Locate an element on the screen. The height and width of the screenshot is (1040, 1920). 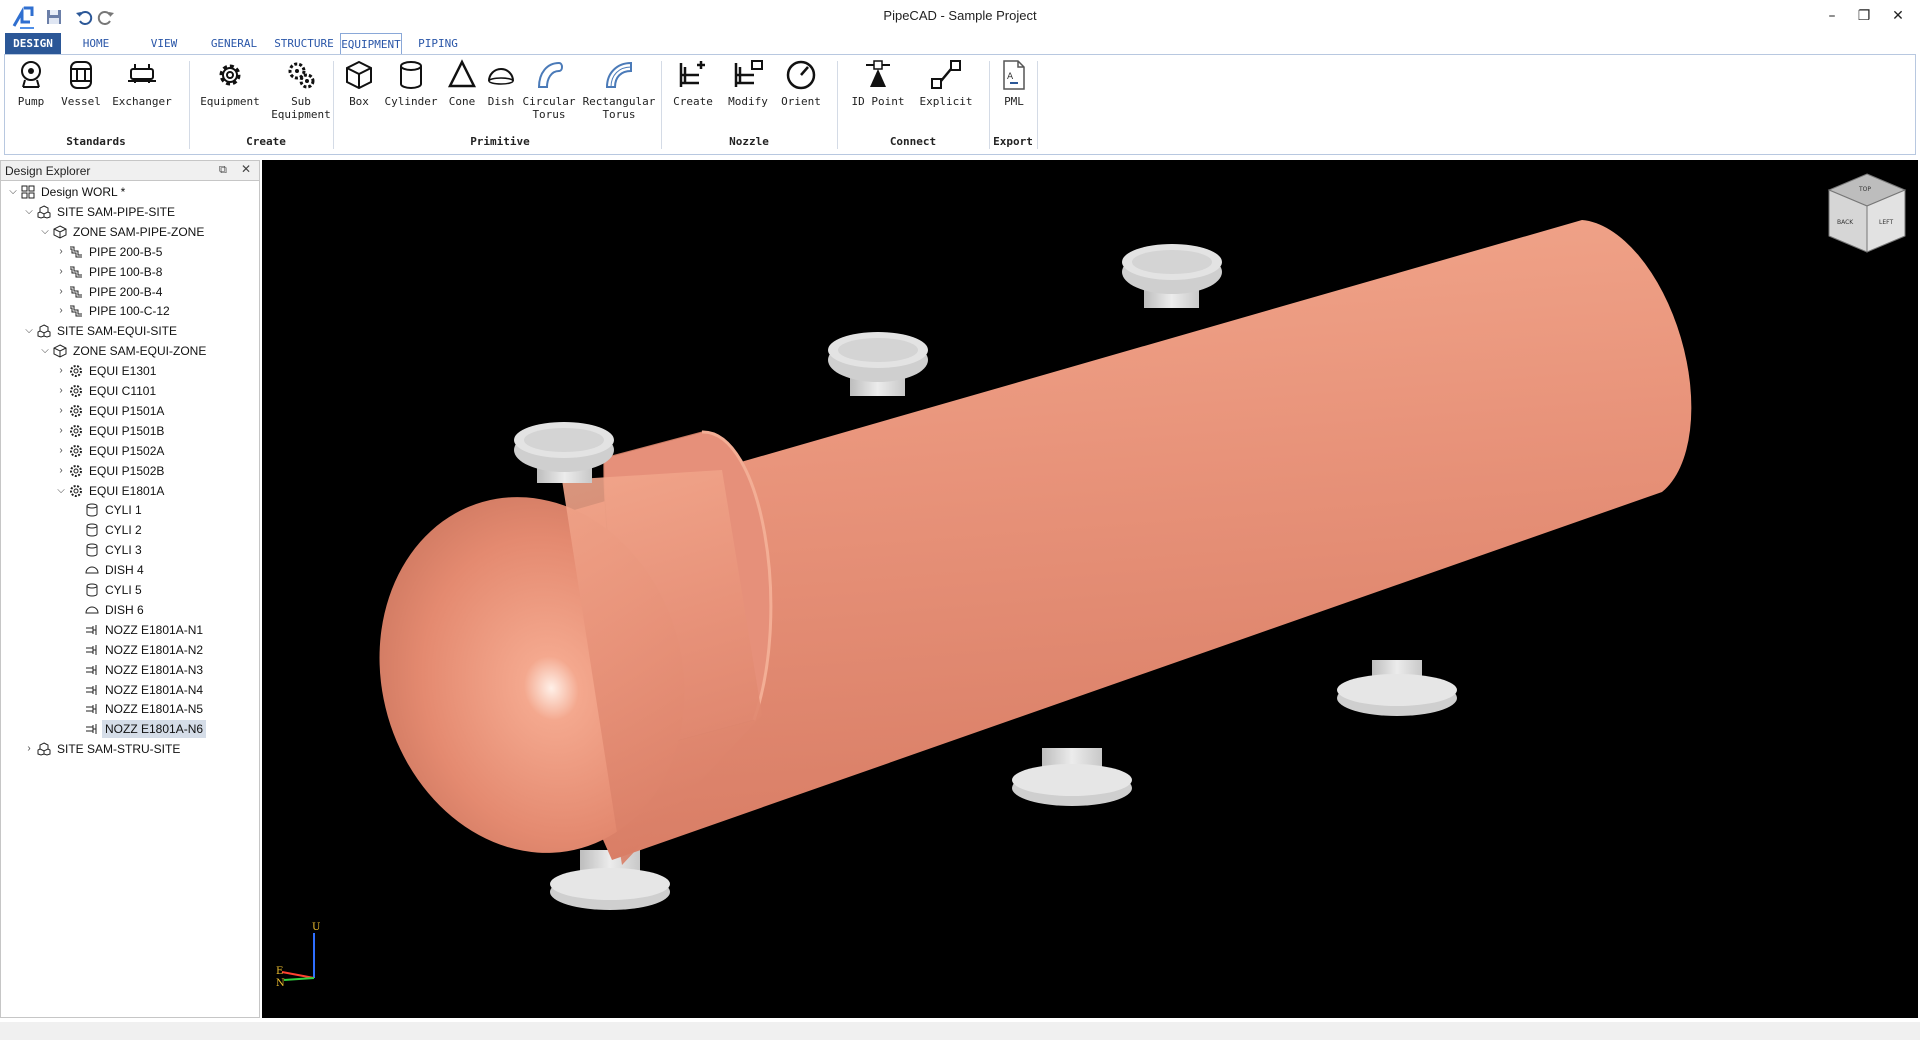
nozzle-bottom-left is located at coordinates (610, 880).